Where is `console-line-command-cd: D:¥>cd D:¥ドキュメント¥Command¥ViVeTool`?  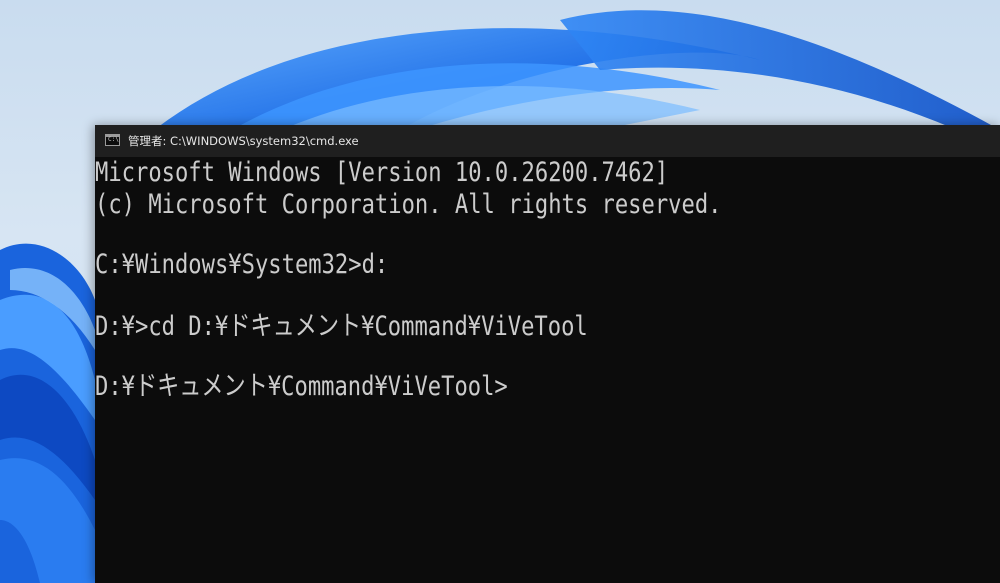 console-line-command-cd: D:¥>cd D:¥ドキュメント¥Command¥ViVeTool is located at coordinates (341, 326).